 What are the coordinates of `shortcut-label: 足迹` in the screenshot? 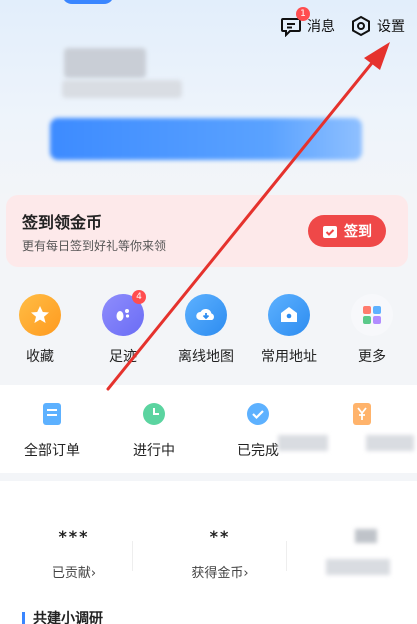 It's located at (123, 357).